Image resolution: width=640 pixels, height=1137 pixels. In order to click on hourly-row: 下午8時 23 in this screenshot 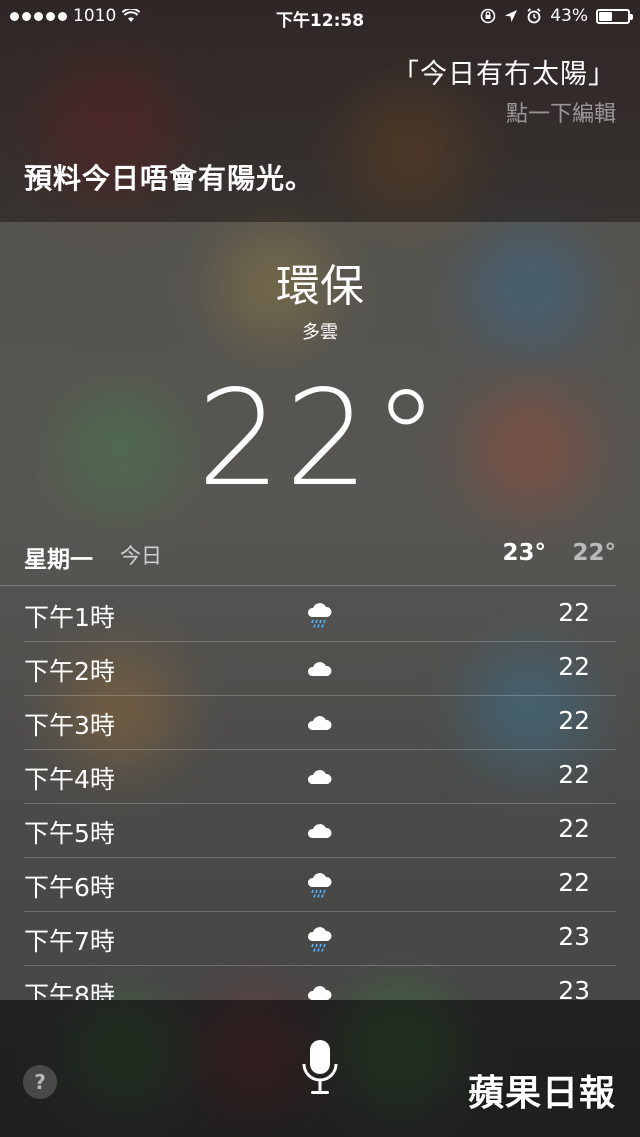, I will do `click(320, 983)`.